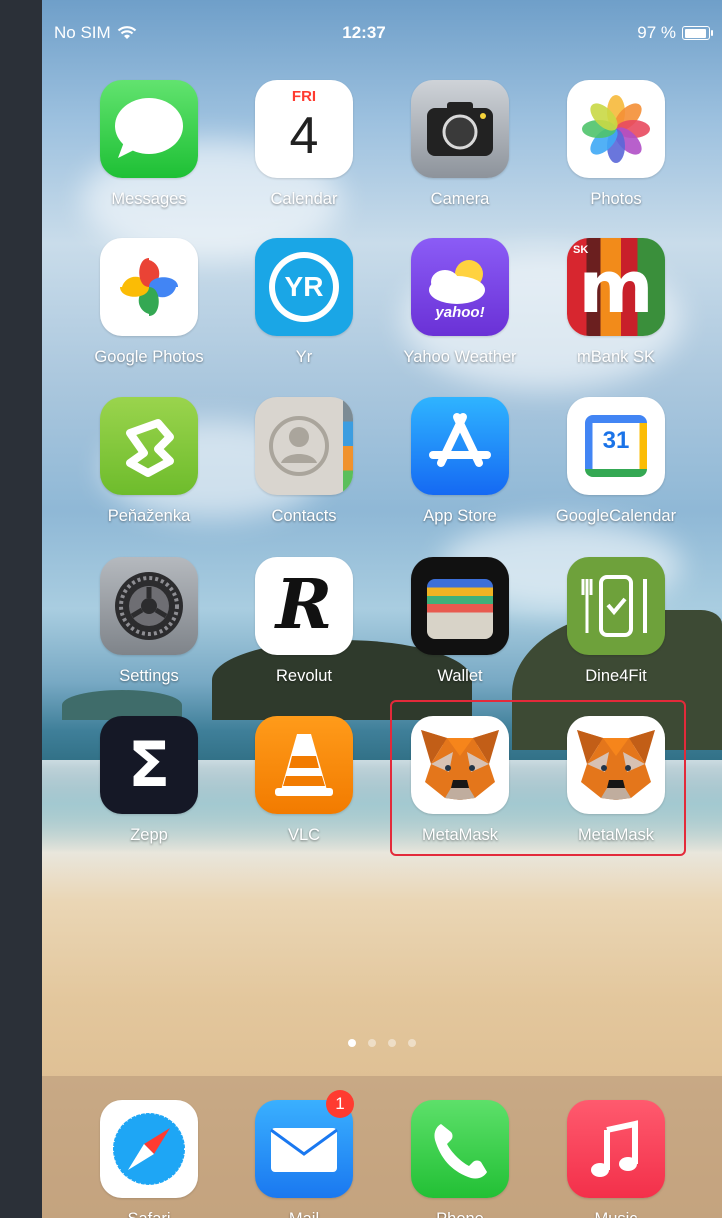  I want to click on app-label: Peňaženka, so click(149, 516).